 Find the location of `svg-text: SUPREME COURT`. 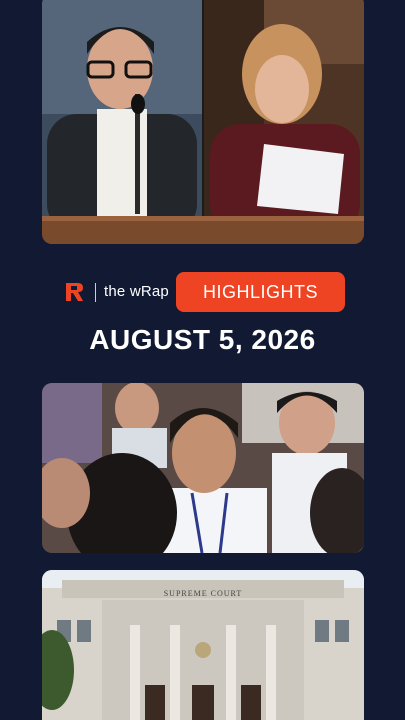

svg-text: SUPREME COURT is located at coordinates (203, 593).